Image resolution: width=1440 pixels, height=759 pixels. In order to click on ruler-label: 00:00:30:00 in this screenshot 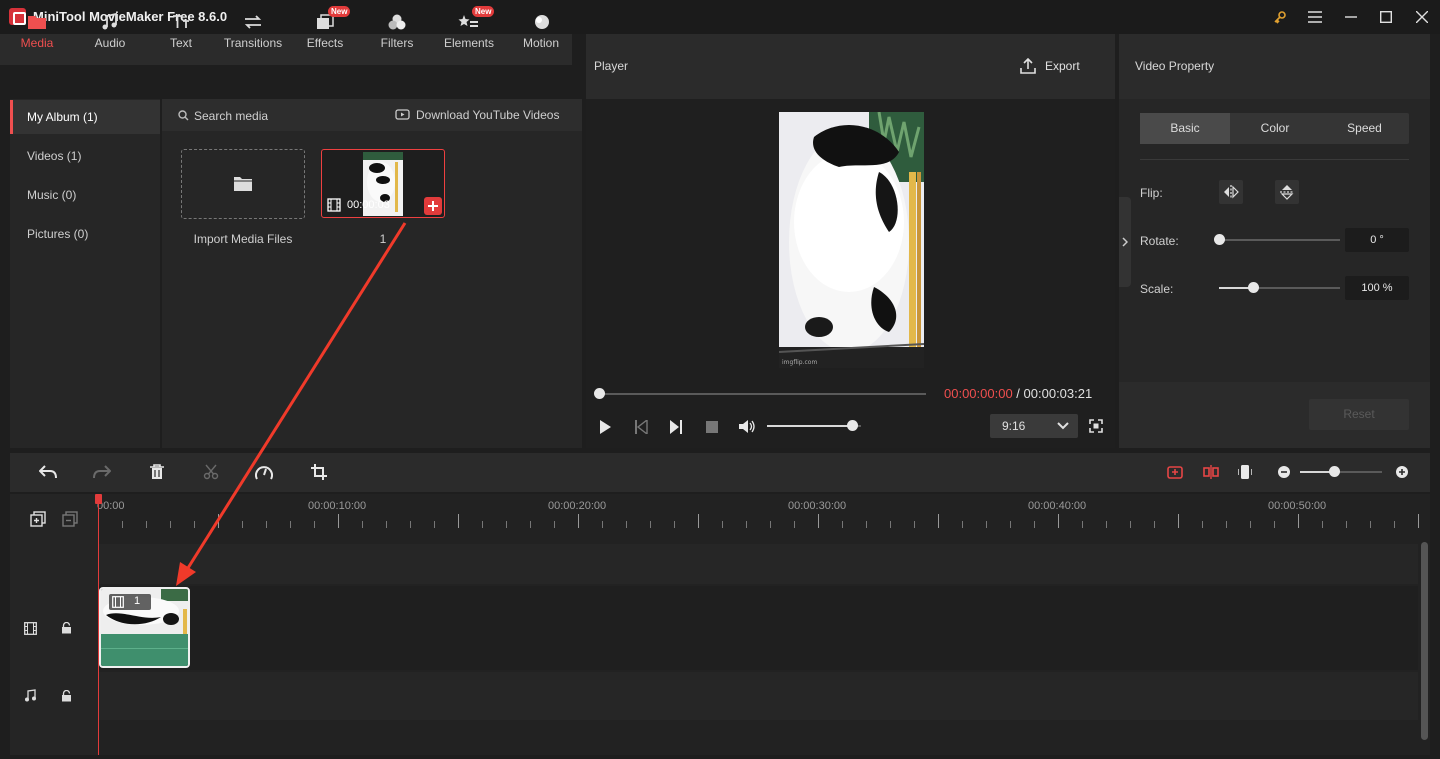, I will do `click(817, 506)`.